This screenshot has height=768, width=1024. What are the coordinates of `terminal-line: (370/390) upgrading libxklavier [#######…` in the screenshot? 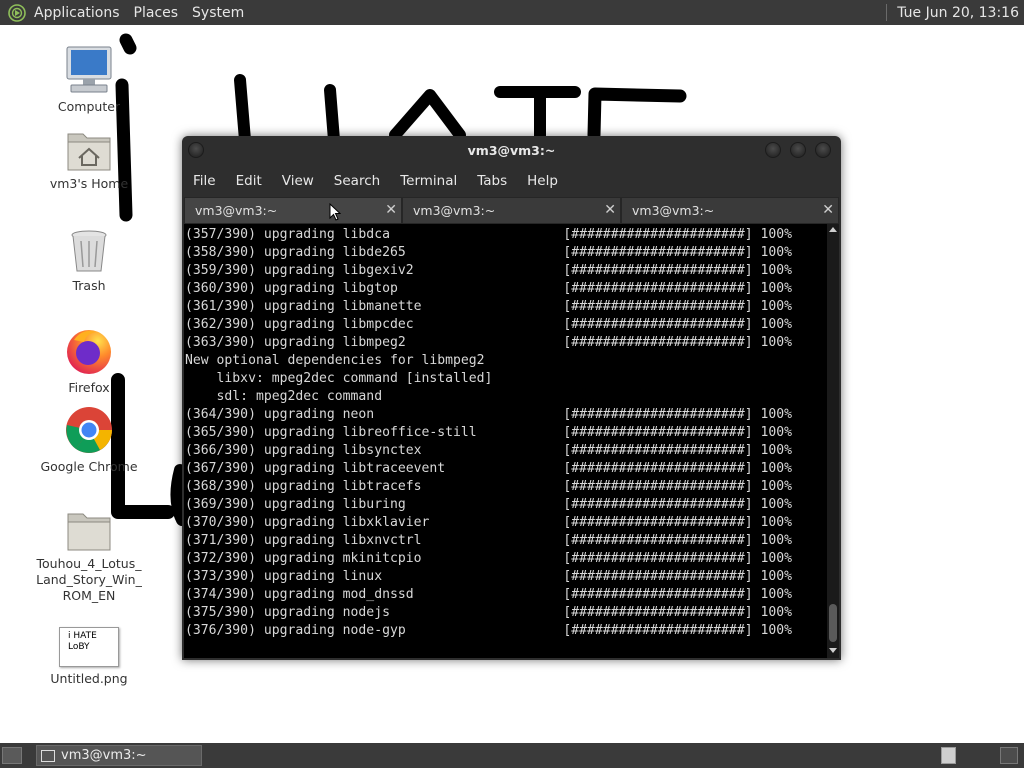 It's located at (488, 522).